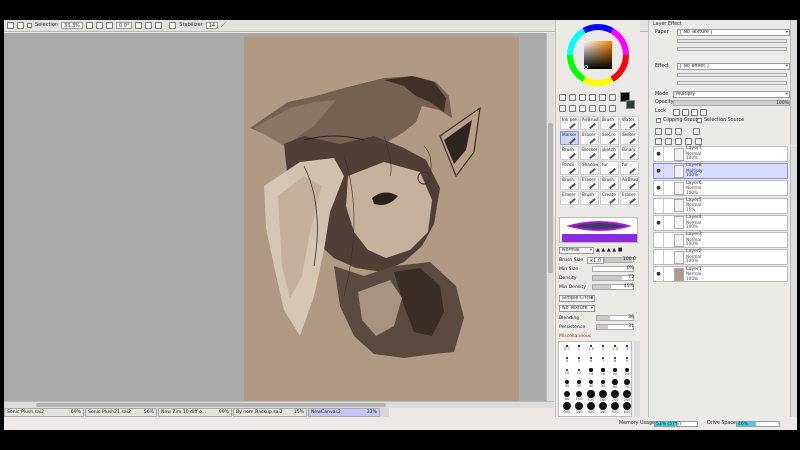 The width and height of the screenshot is (800, 450). What do you see at coordinates (121, 412) in the screenshot?
I see `doc-tab: Sonic Plush21.sai2 56%` at bounding box center [121, 412].